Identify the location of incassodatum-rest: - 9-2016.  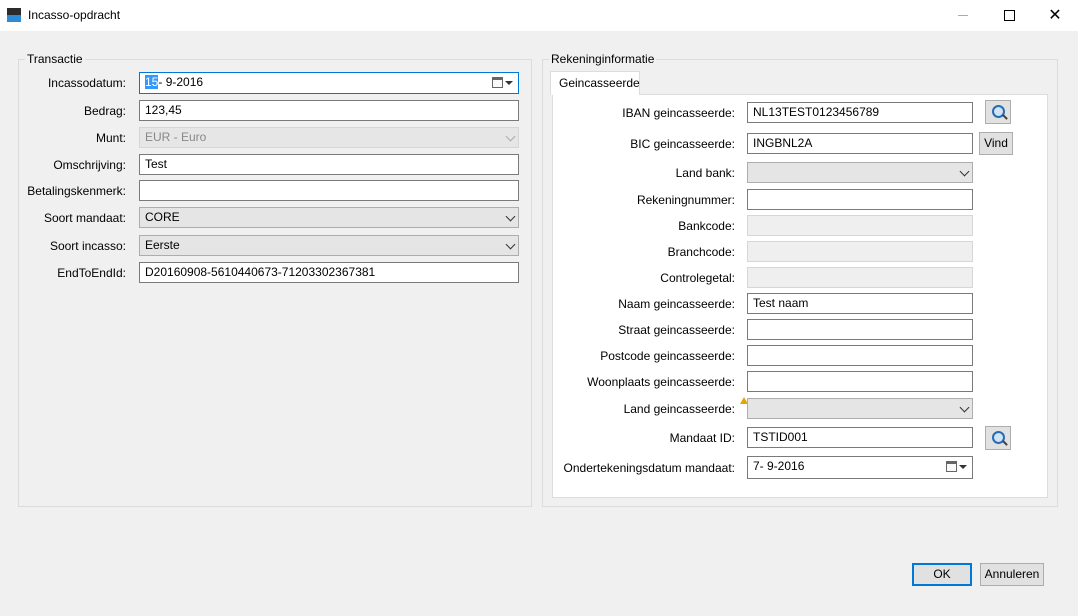
(181, 82).